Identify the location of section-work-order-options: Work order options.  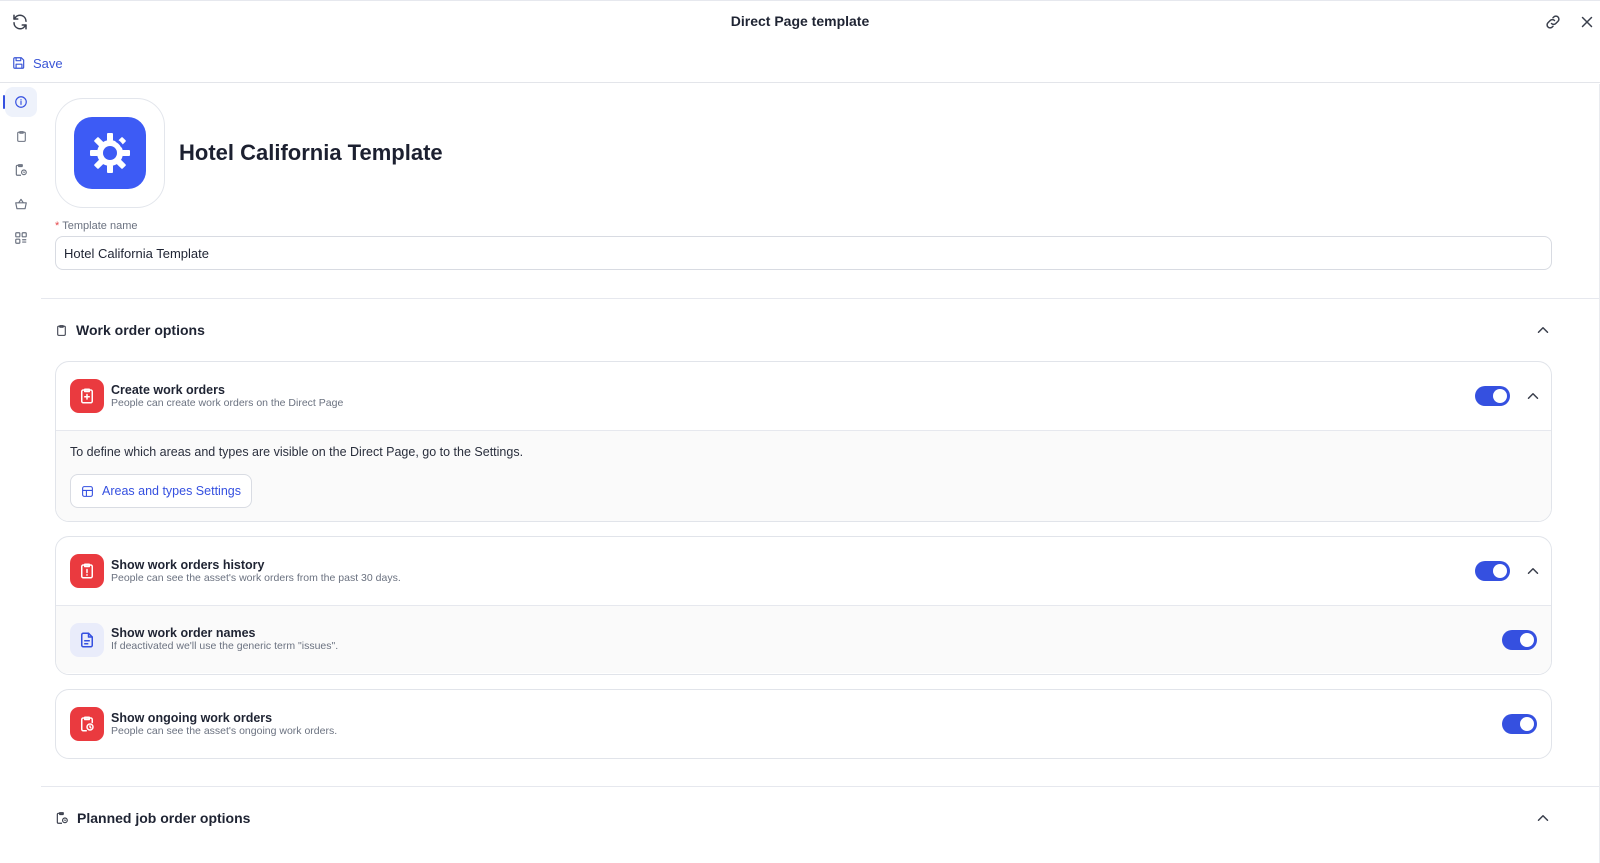
(803, 330).